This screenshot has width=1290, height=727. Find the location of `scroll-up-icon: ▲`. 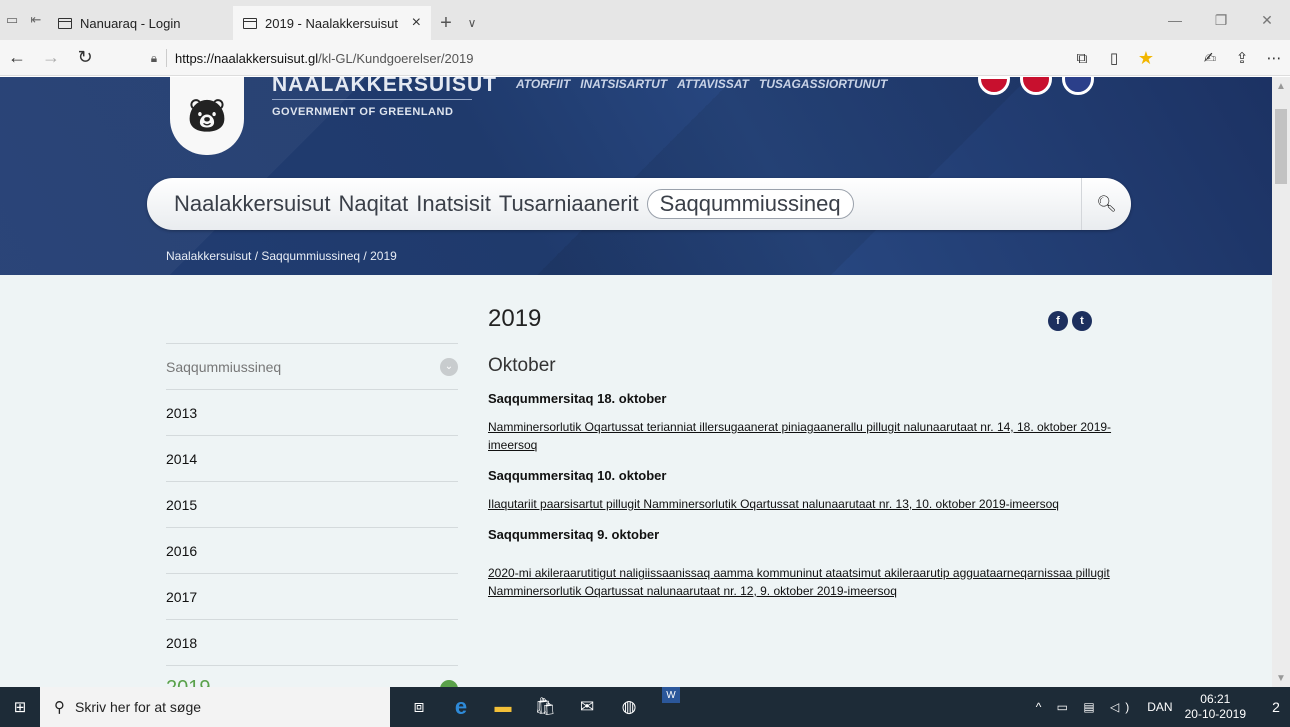

scroll-up-icon: ▲ is located at coordinates (1281, 86).